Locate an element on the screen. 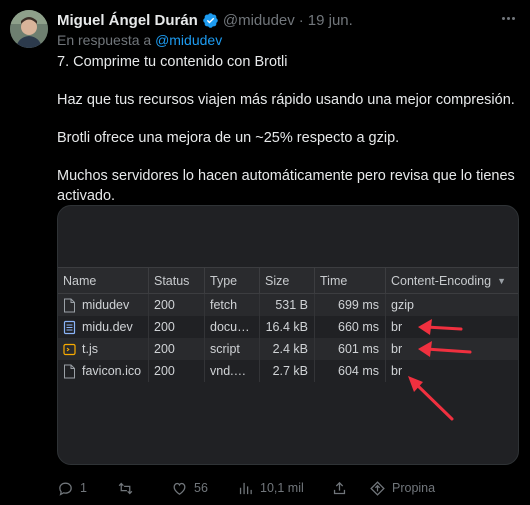  cell-size: 16.4 kB is located at coordinates (287, 327).